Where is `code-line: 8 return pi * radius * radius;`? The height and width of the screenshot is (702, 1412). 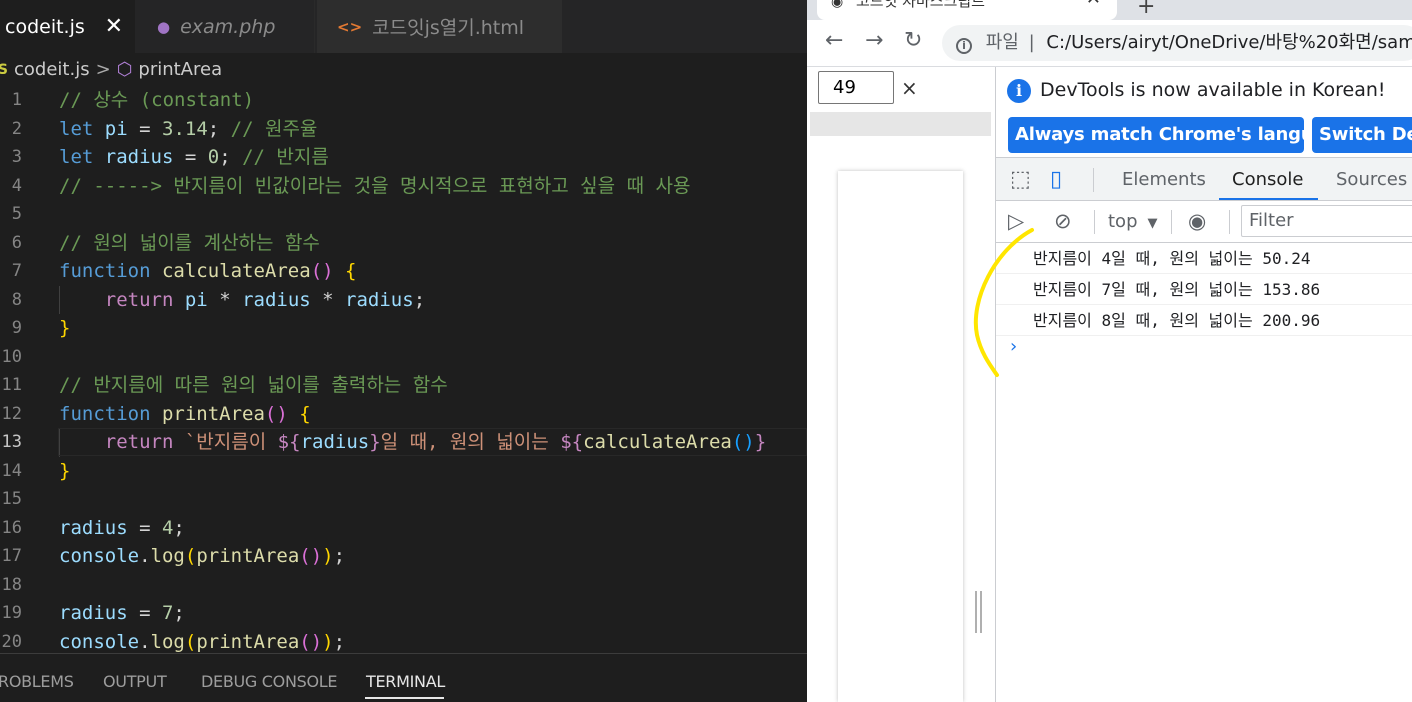 code-line: 8 return pi * radius * radius; is located at coordinates (403, 300).